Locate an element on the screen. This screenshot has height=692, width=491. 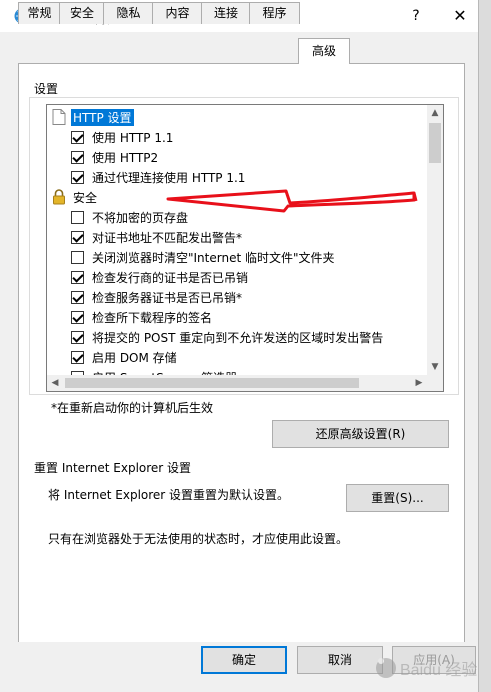
setting-label: 使用 HTTP2 is located at coordinates (125, 158).